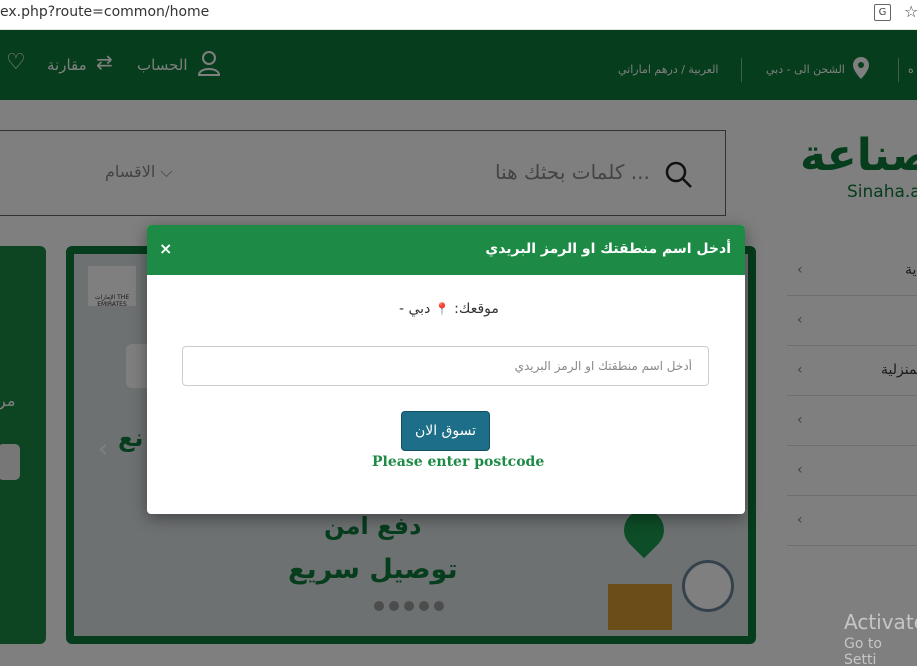 The height and width of the screenshot is (666, 917). What do you see at coordinates (458, 15) in the screenshot?
I see `browser-address-bar: ex.php?route=common/home G ☆` at bounding box center [458, 15].